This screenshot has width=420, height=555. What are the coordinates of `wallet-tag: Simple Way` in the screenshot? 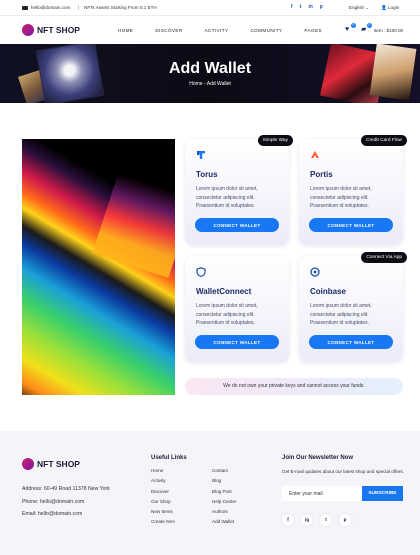 It's located at (275, 140).